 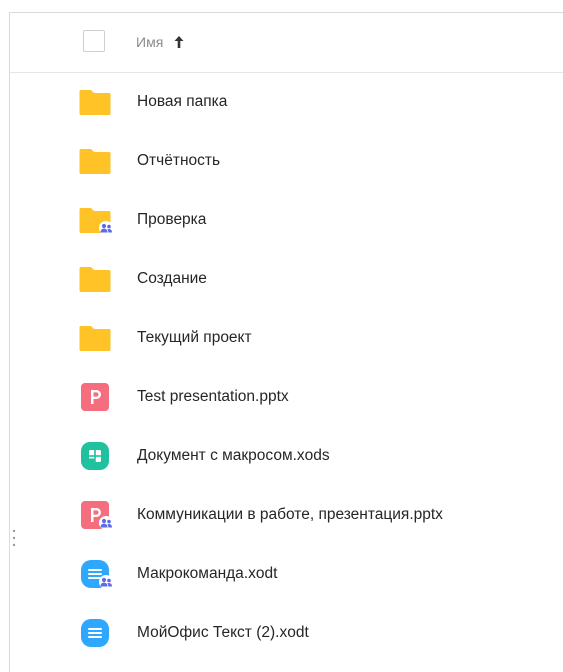 What do you see at coordinates (95, 397) in the screenshot?
I see `presentation-file-icon` at bounding box center [95, 397].